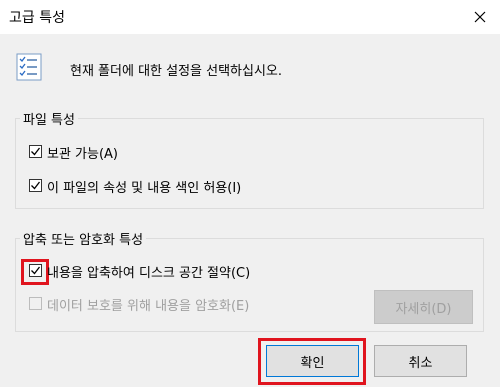 This screenshot has width=500, height=387. Describe the element at coordinates (144, 186) in the screenshot. I see `index-label: 이 파일의 속성 및 내용 색인 허용(I)` at that location.